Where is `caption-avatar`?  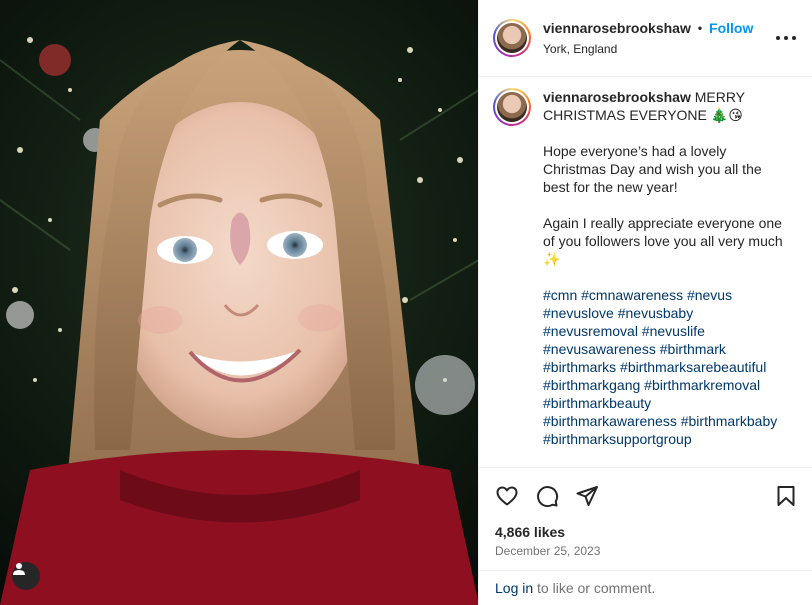
caption-avatar is located at coordinates (512, 107).